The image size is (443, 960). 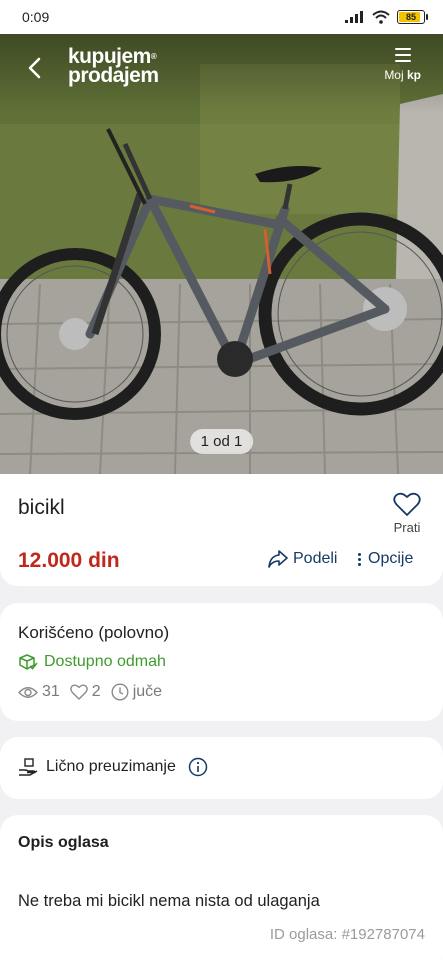 What do you see at coordinates (402, 55) in the screenshot?
I see `hamburger-icon` at bounding box center [402, 55].